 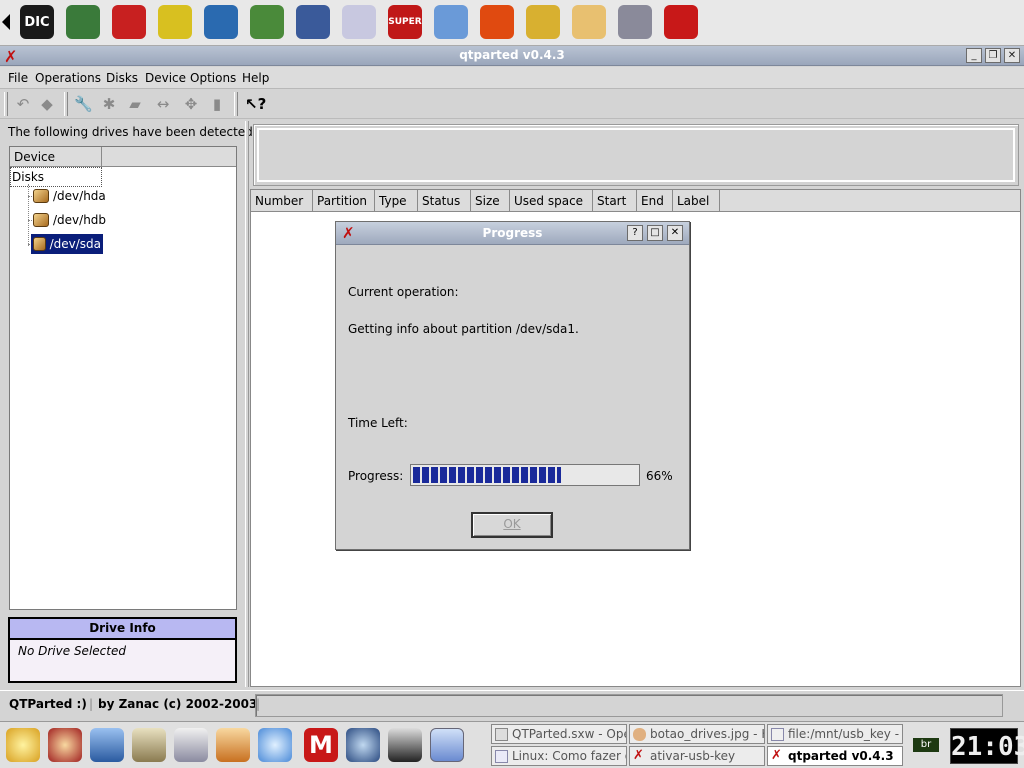 I want to click on wireless-icon, so click(x=267, y=22).